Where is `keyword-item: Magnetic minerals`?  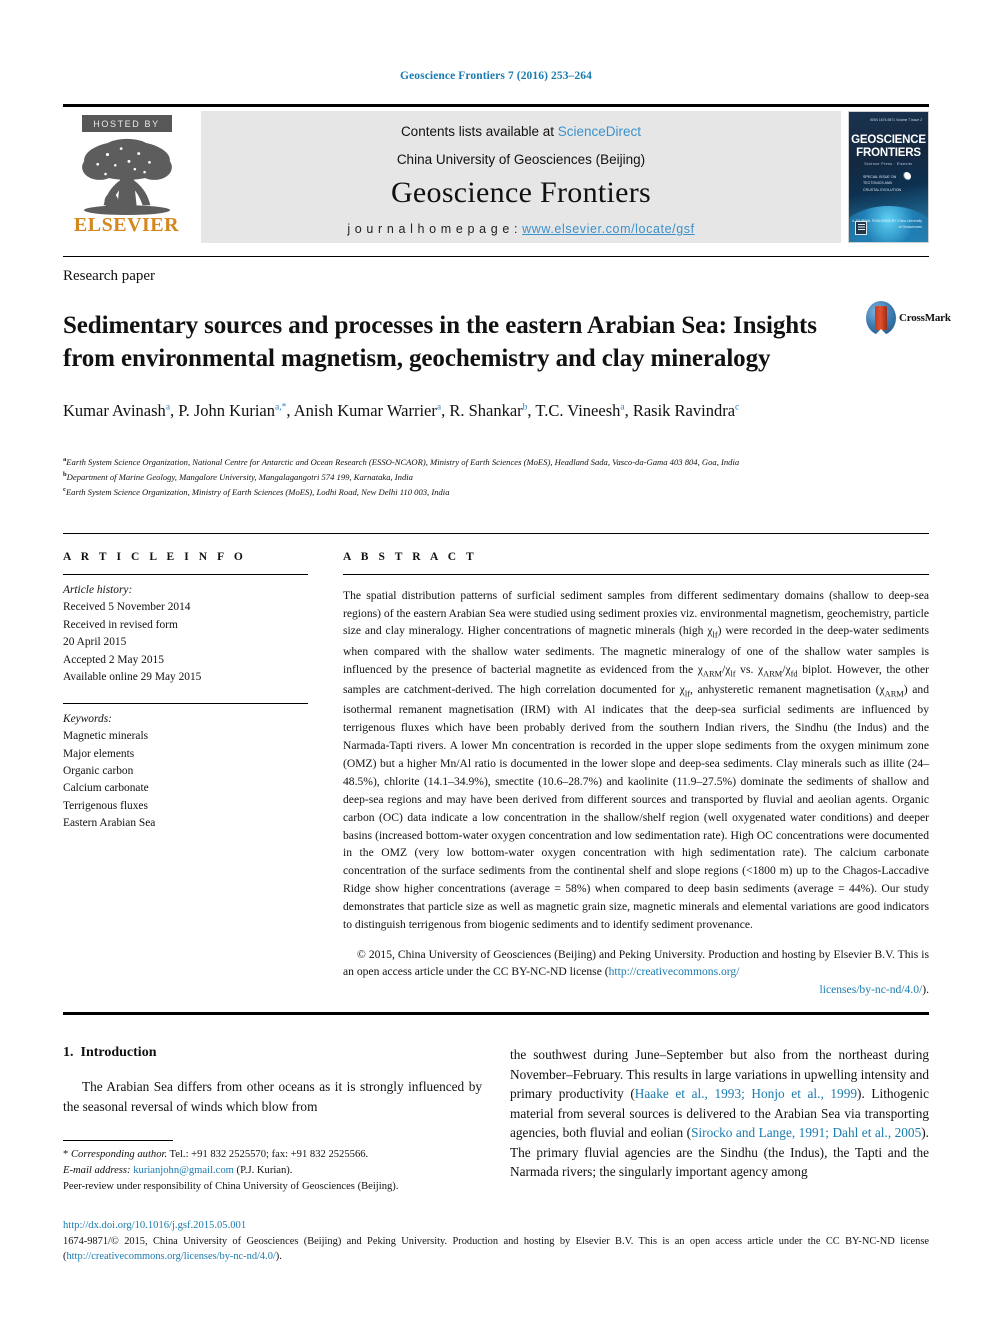
keyword-item: Magnetic minerals is located at coordinates (106, 736).